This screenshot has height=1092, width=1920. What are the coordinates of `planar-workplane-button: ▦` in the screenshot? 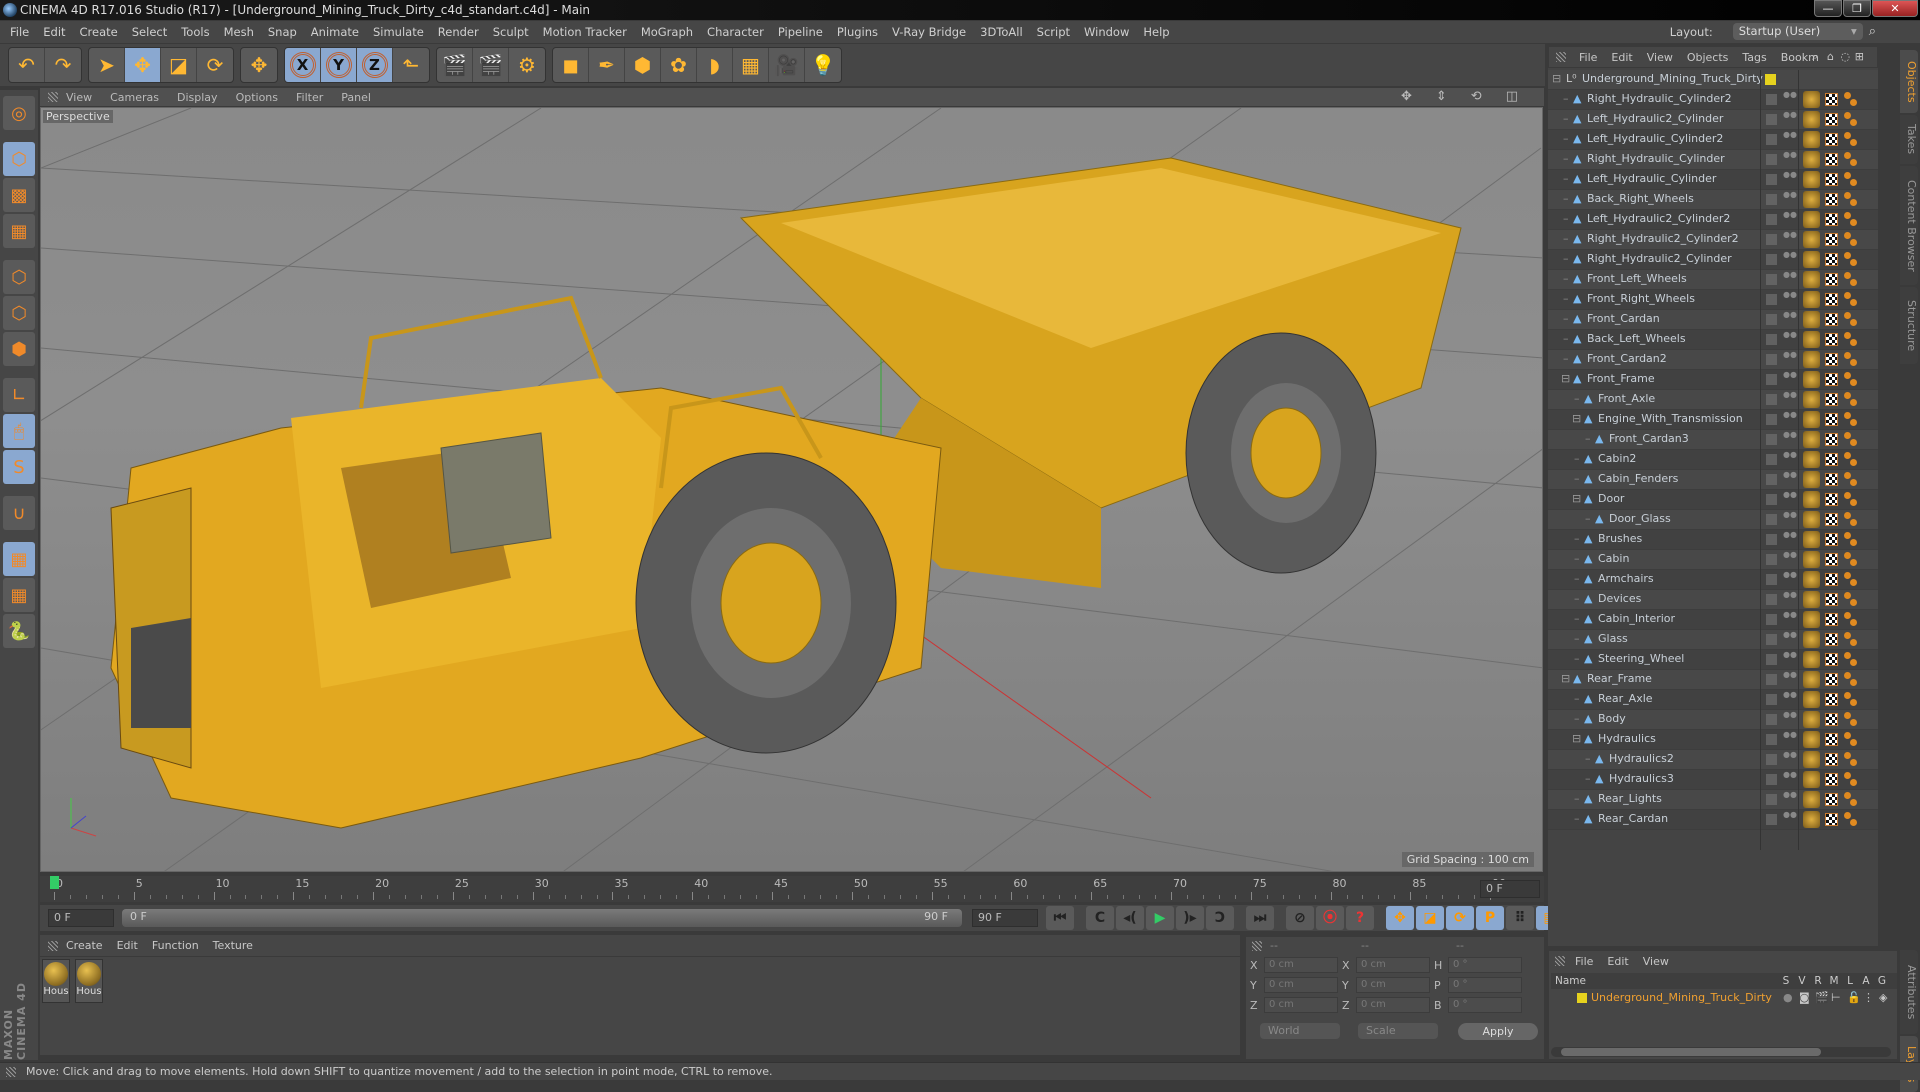 It's located at (19, 595).